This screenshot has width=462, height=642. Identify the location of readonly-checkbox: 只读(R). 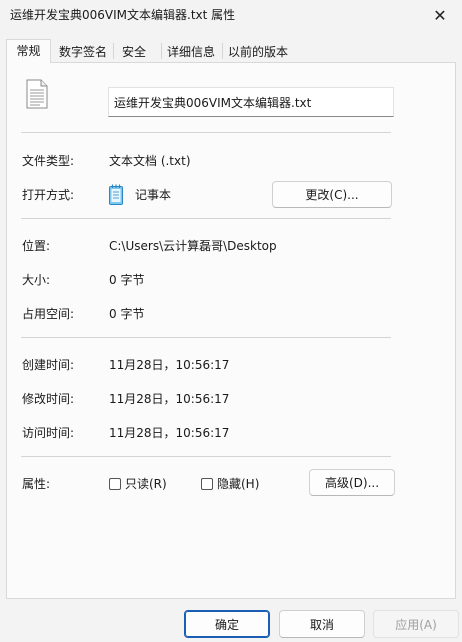
(138, 483).